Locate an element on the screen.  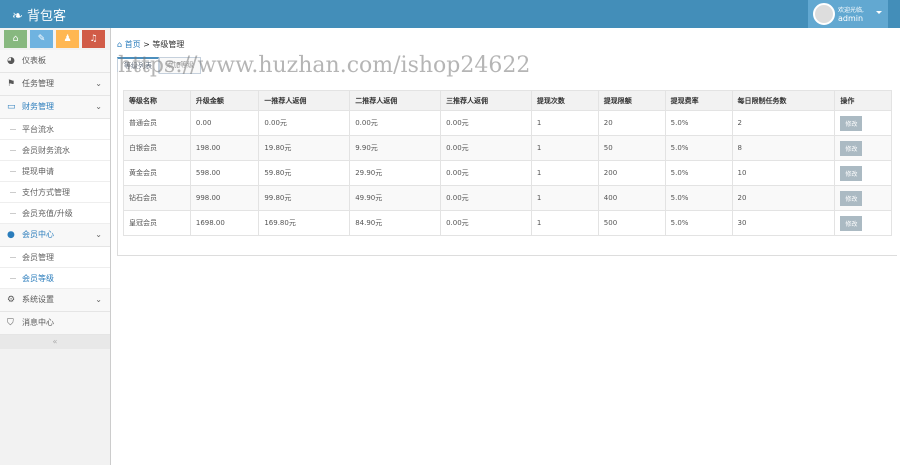
sidebar-item-finance: ▭ 财务管理 ⌄ is located at coordinates (55, 107).